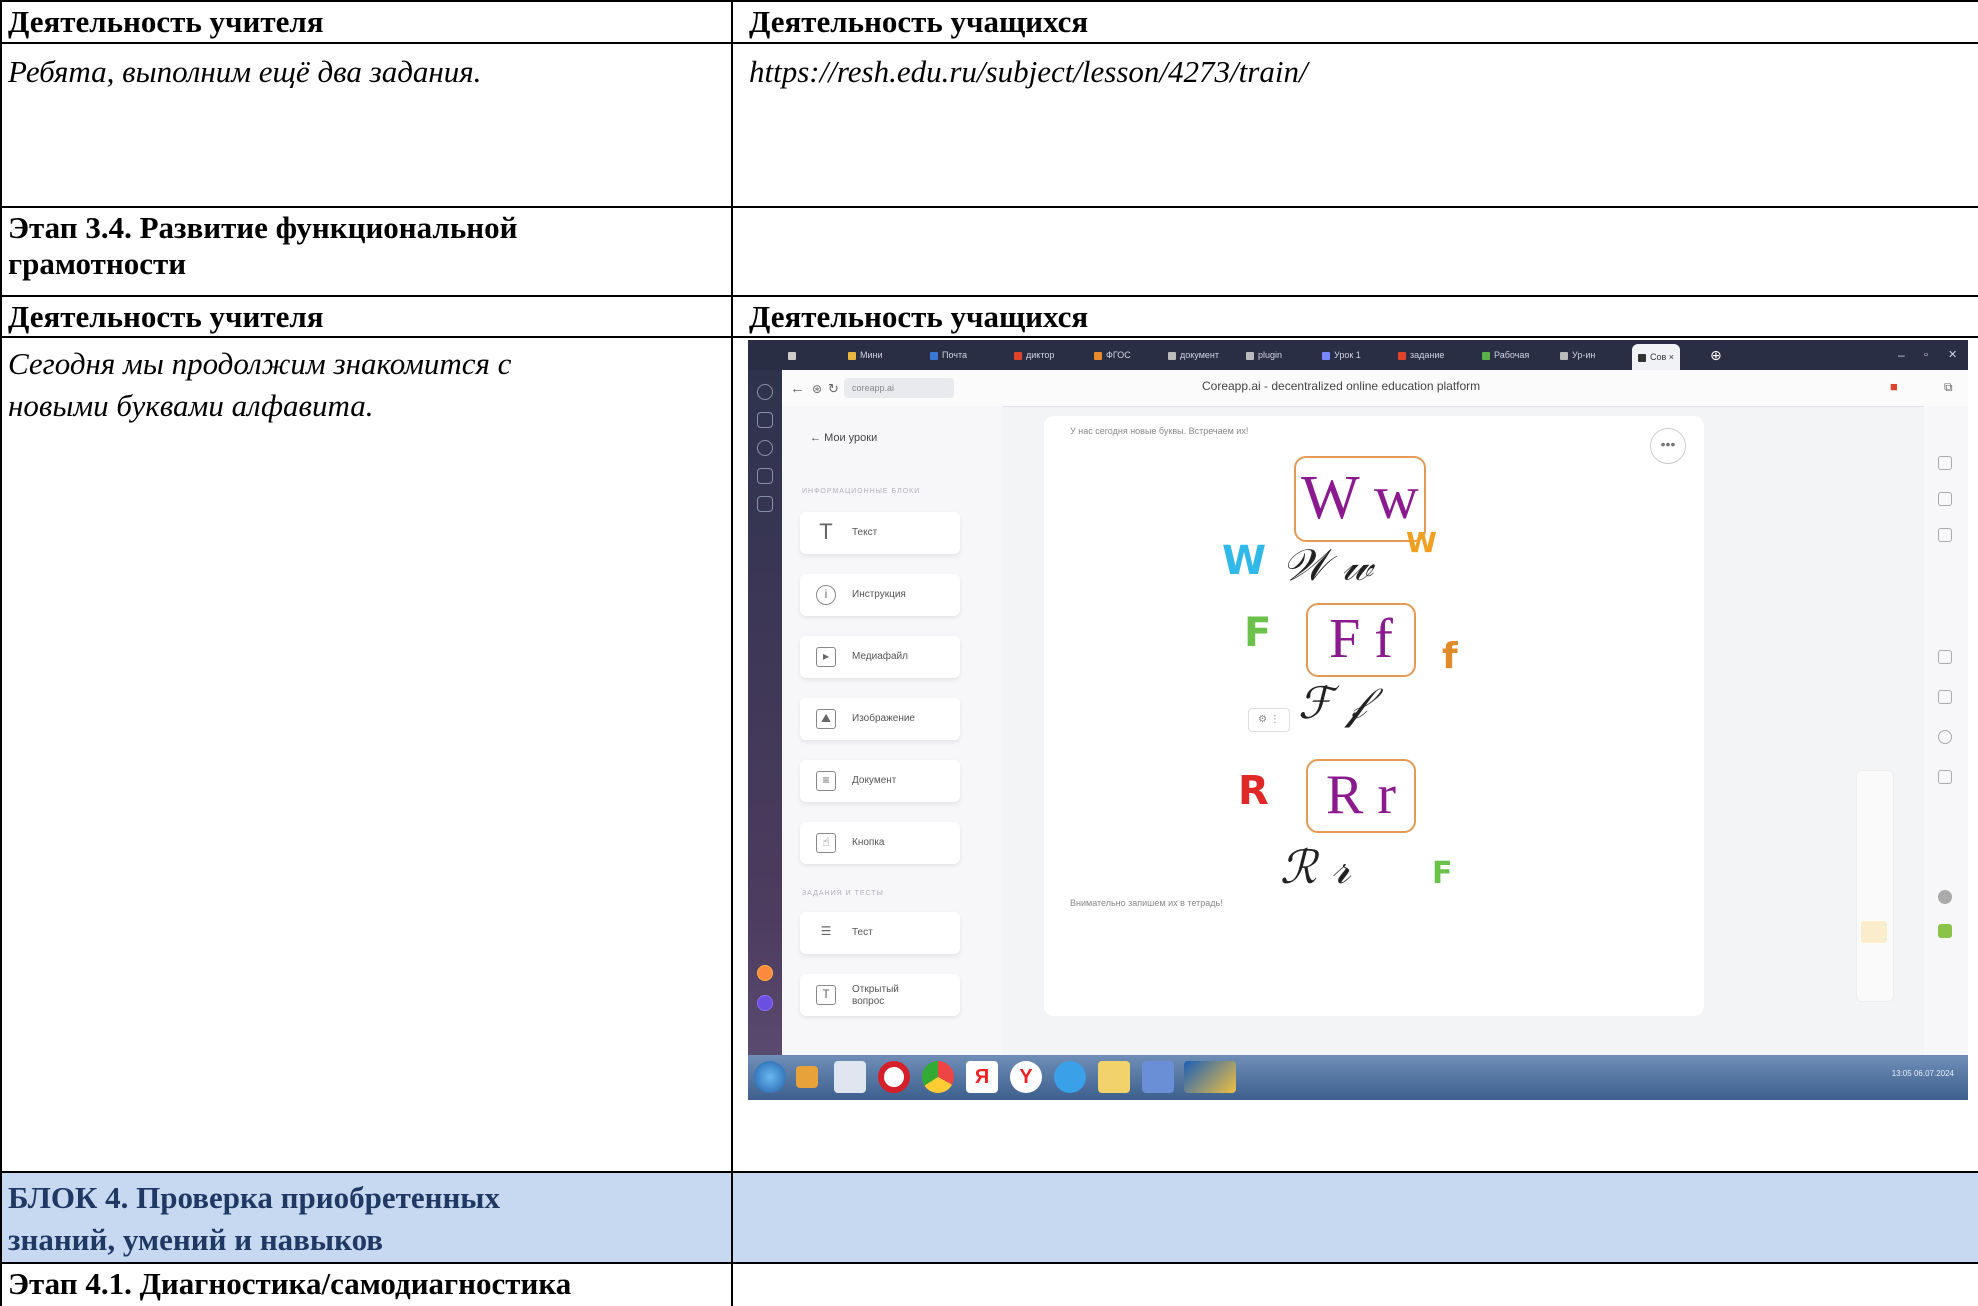 The height and width of the screenshot is (1306, 1978). I want to click on right-toolbar, so click(1946, 730).